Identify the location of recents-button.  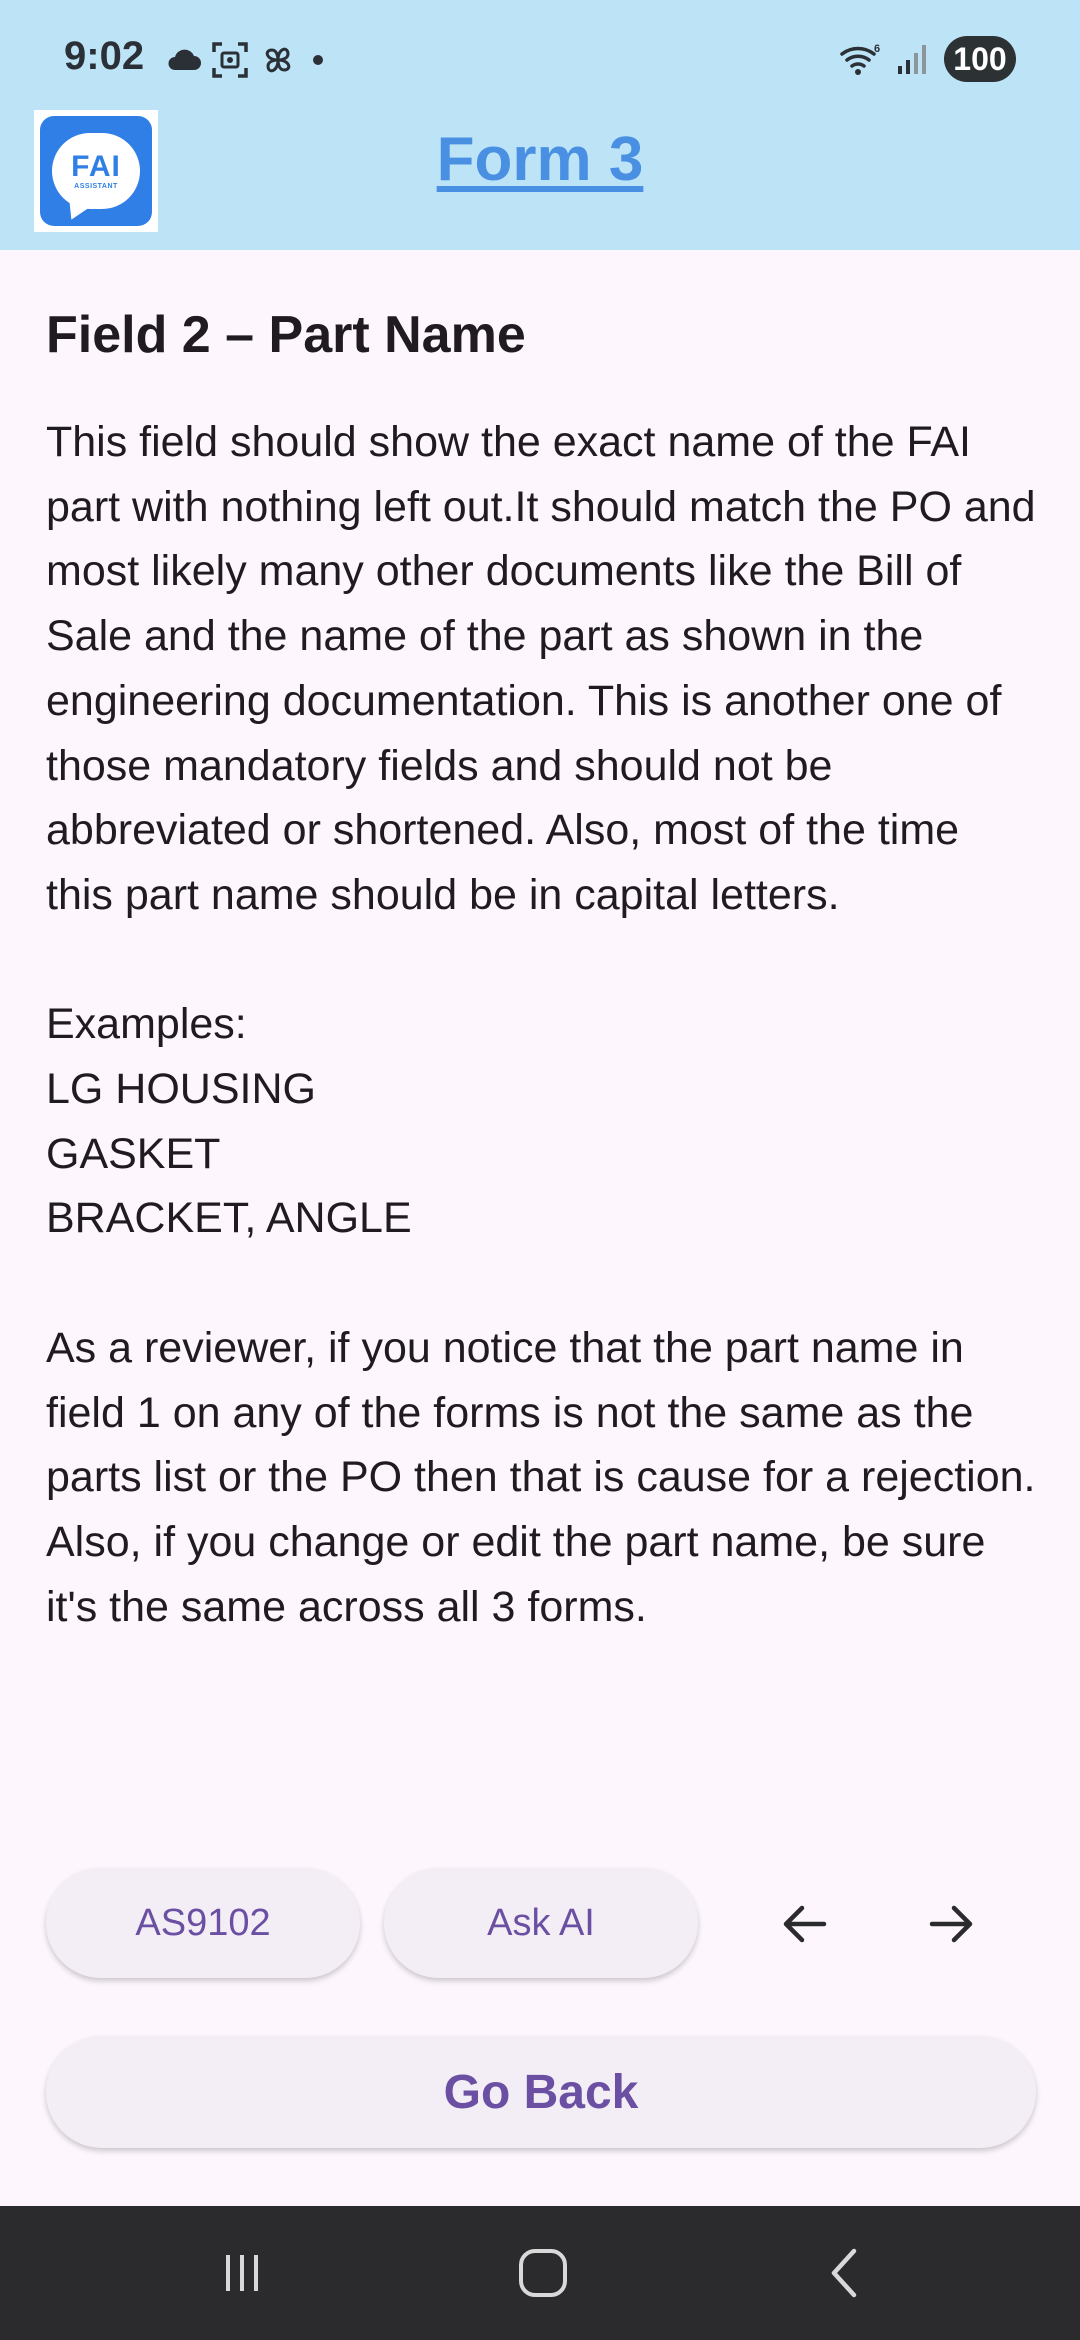
(242, 2273).